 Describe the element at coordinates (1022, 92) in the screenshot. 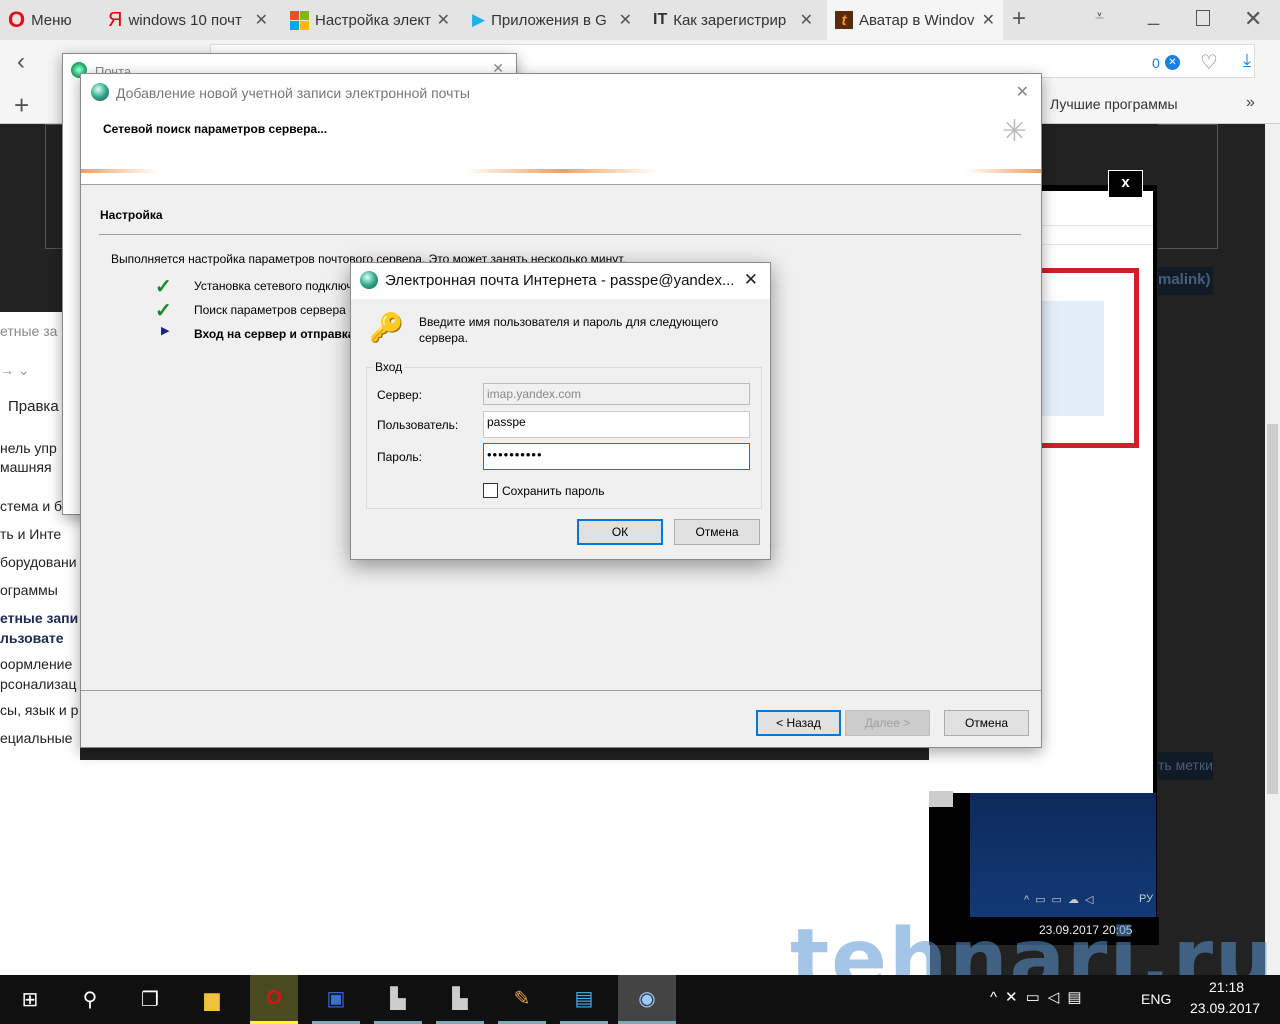

I see `wizard-close-icon: ✕` at that location.